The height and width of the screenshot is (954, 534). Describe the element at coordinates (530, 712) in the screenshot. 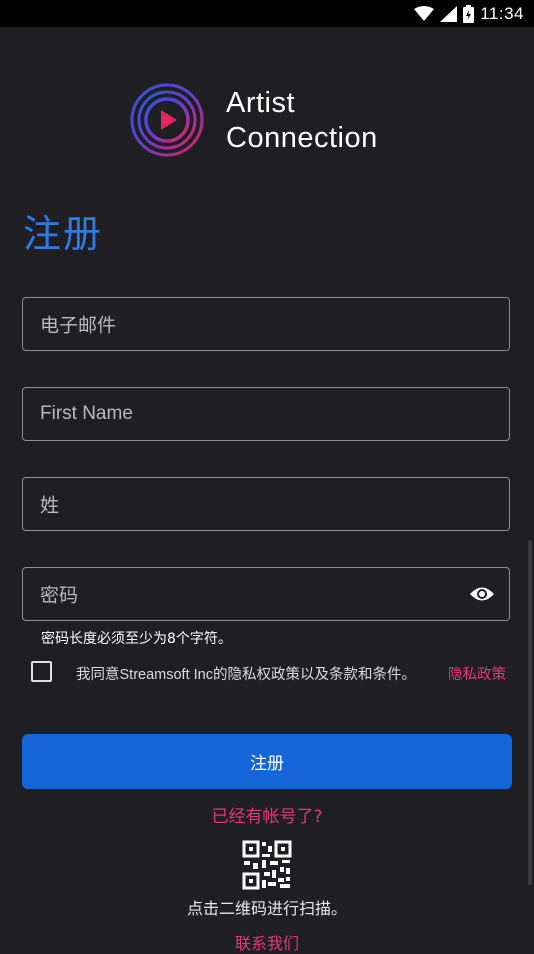

I see `scrollbar` at that location.